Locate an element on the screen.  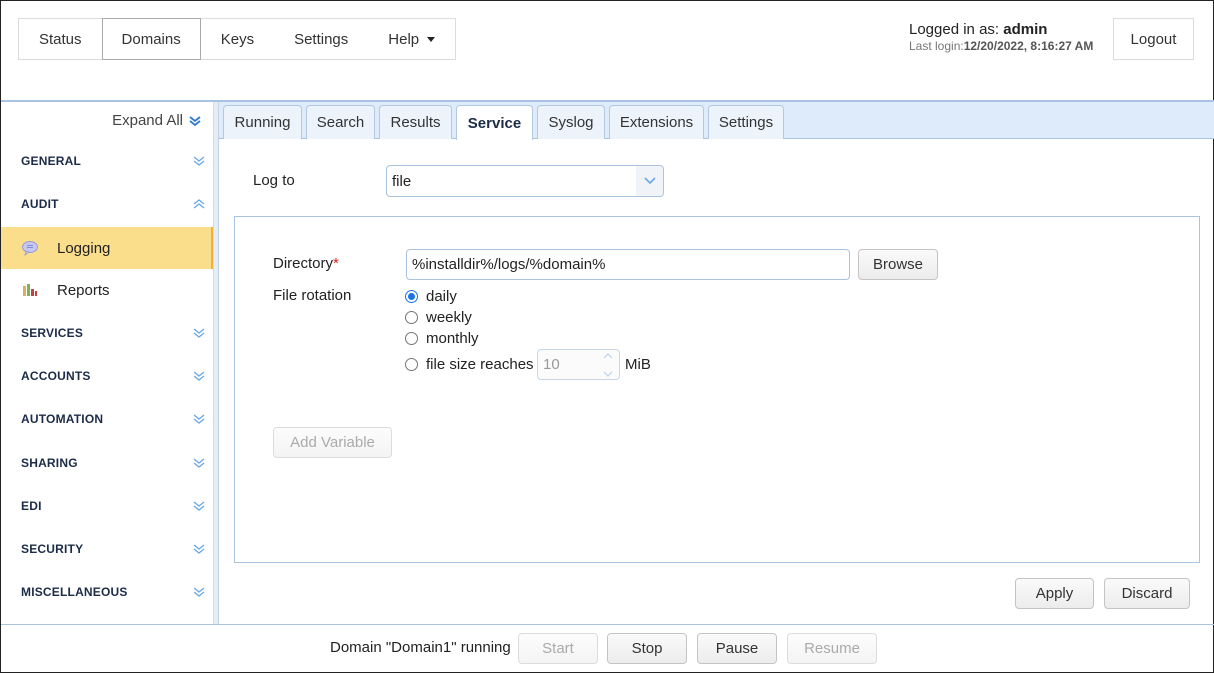
nav-help-label: Help is located at coordinates (404, 39).